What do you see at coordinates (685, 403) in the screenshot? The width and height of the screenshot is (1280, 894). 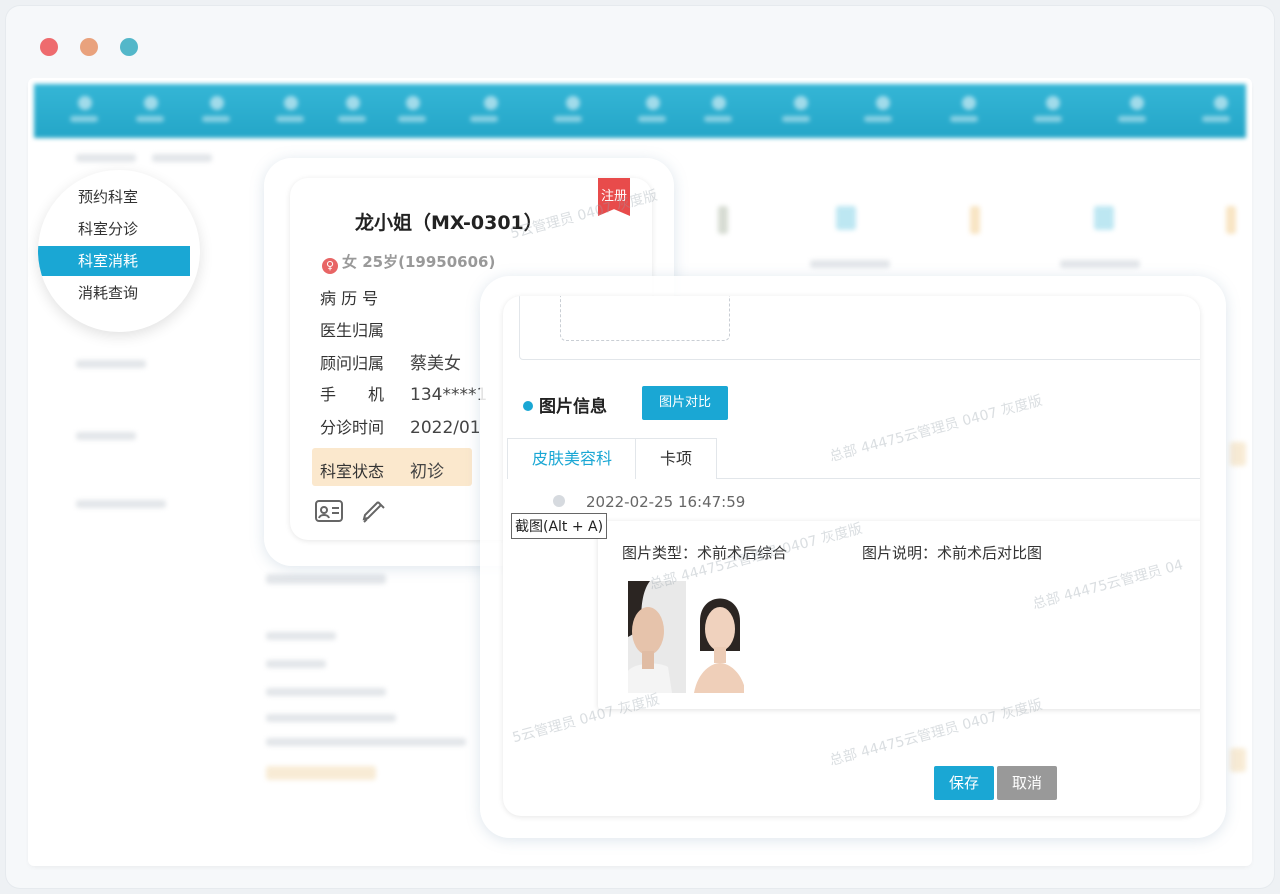 I see `image-compare-button: 图片对比` at bounding box center [685, 403].